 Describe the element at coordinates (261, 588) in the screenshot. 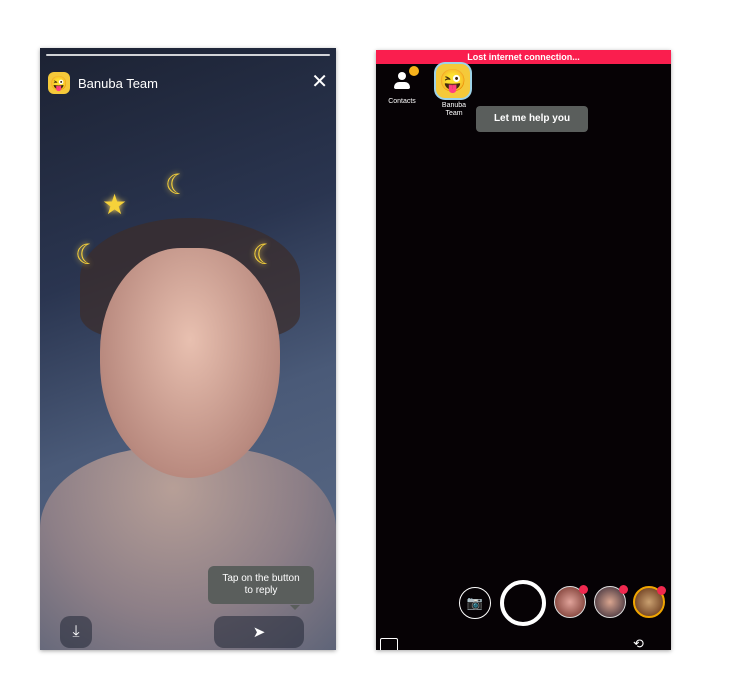

I see `reply-tooltip: Tap on the button to reply` at that location.